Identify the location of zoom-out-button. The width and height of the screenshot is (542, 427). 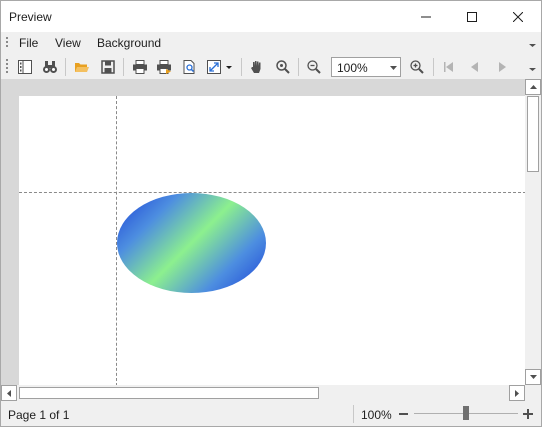
(314, 67).